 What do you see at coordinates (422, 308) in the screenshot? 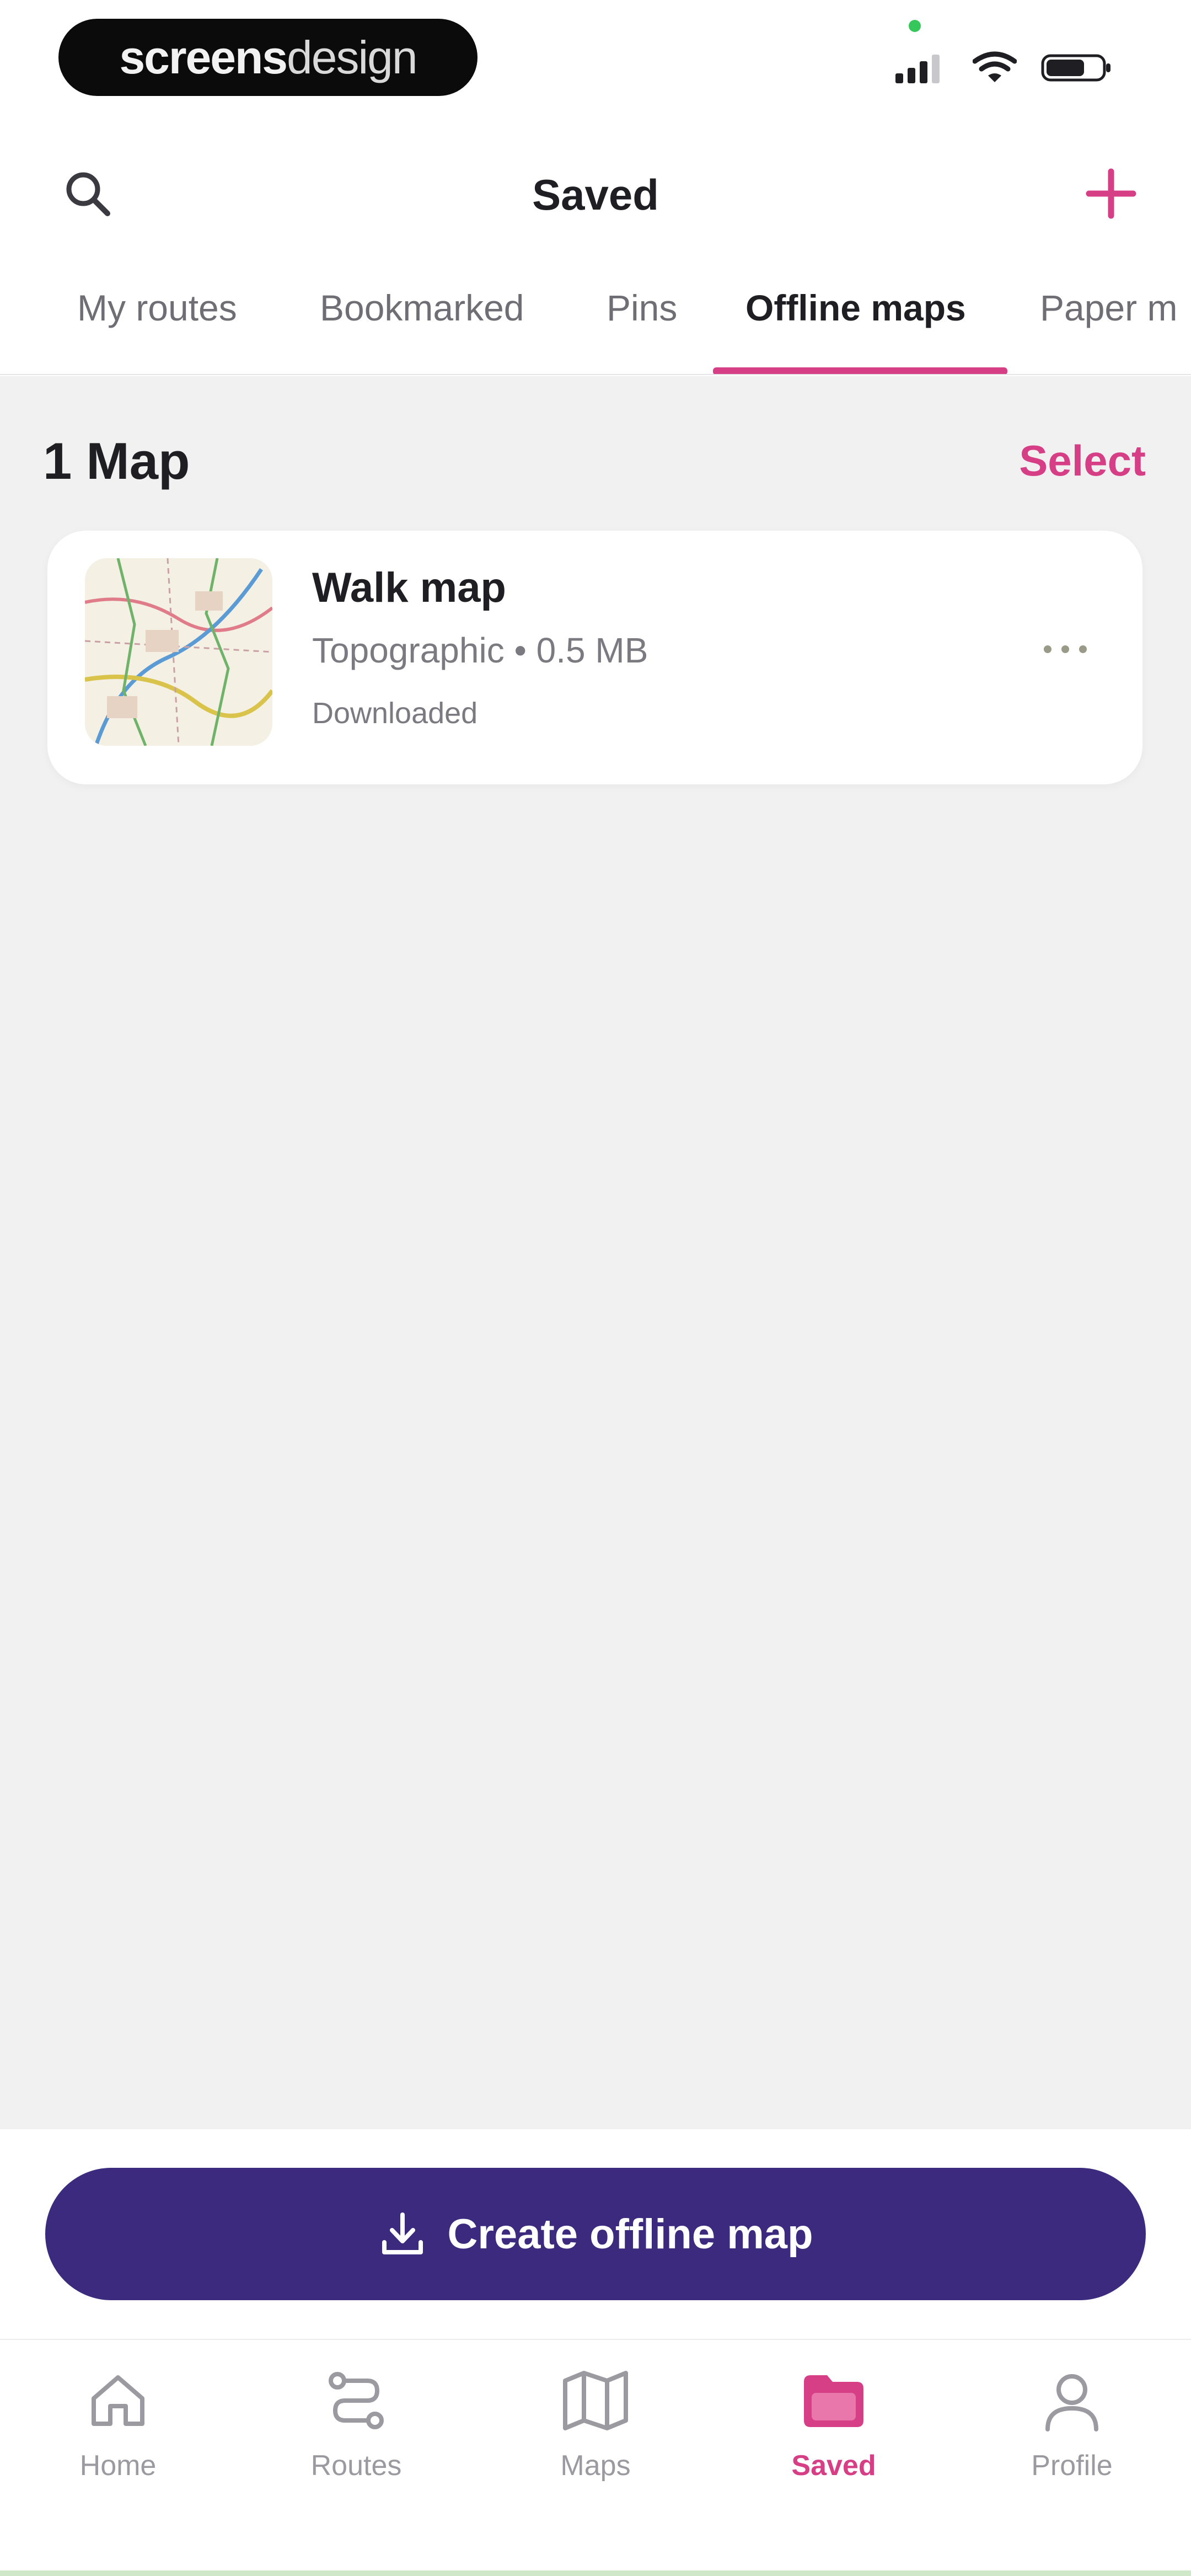
I see `tab-bookmarked: Bookmarked` at bounding box center [422, 308].